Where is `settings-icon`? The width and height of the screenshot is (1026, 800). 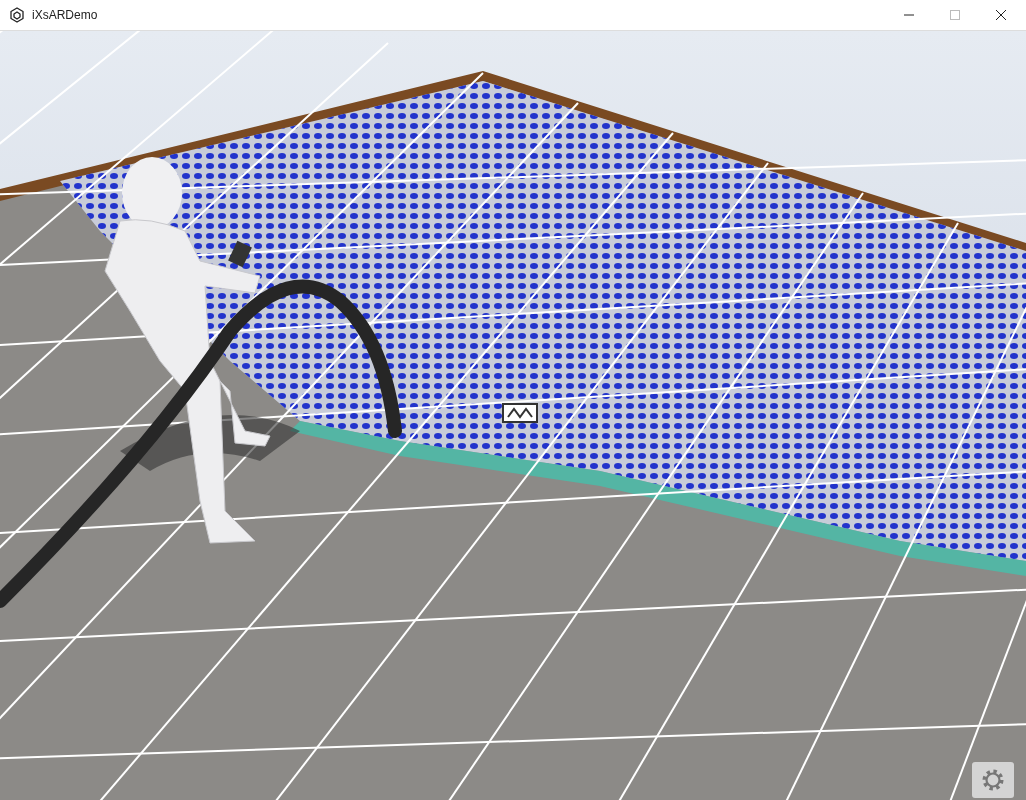
settings-icon is located at coordinates (993, 780).